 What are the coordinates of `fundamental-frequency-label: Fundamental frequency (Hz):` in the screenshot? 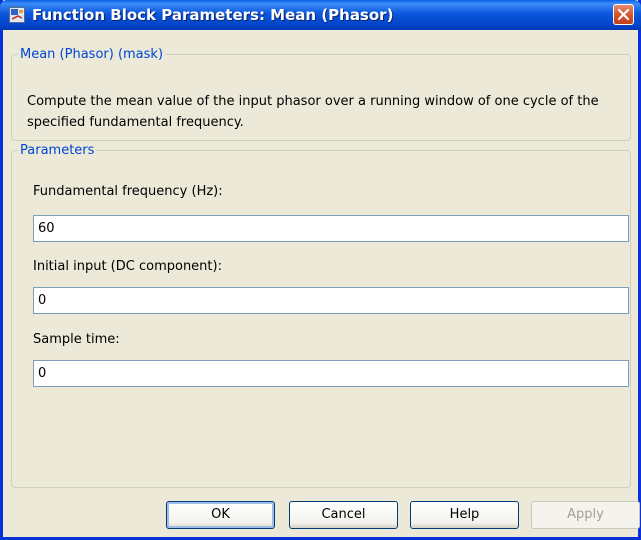 It's located at (128, 191).